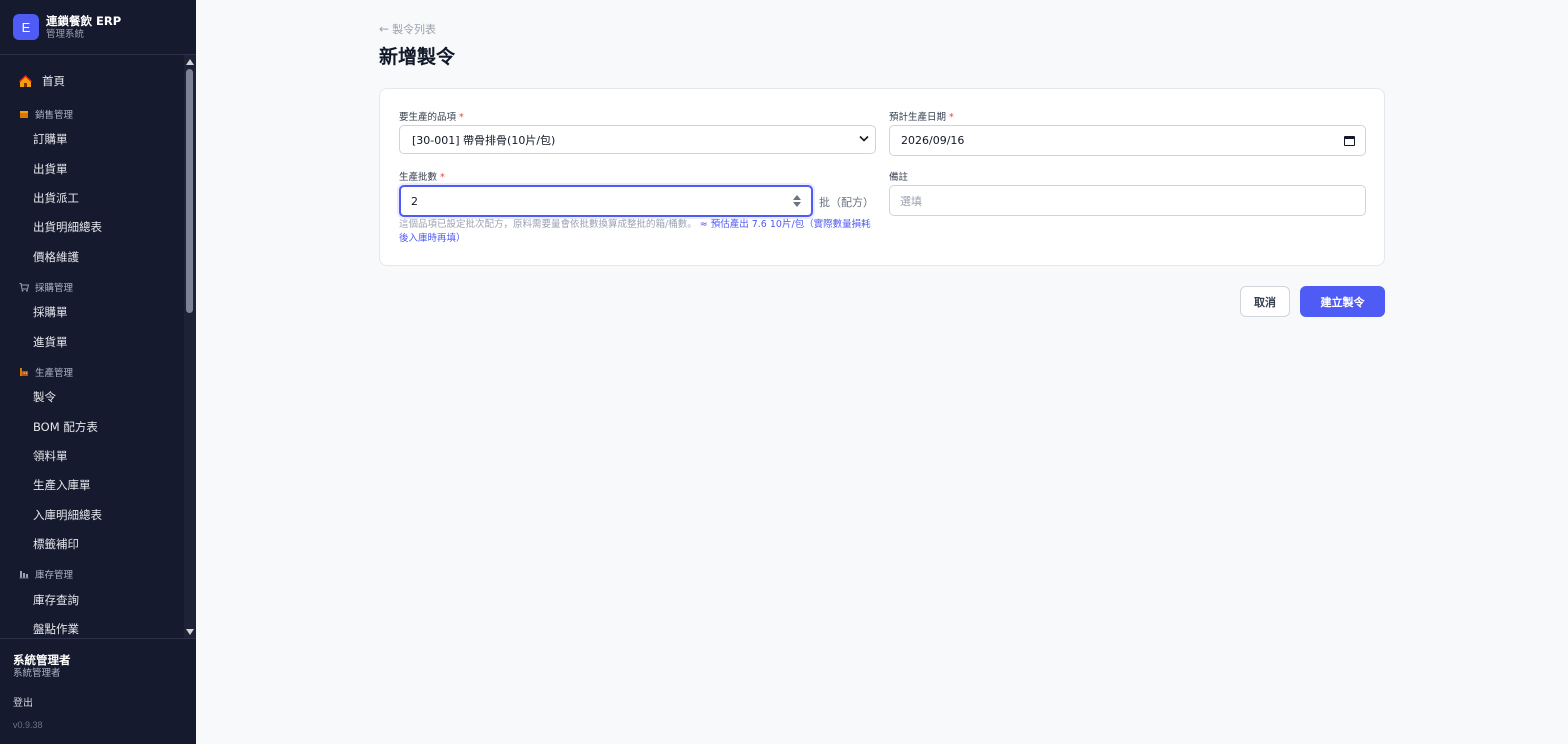 Image resolution: width=1568 pixels, height=744 pixels. Describe the element at coordinates (189, 191) in the screenshot. I see `scroll-thumb` at that location.